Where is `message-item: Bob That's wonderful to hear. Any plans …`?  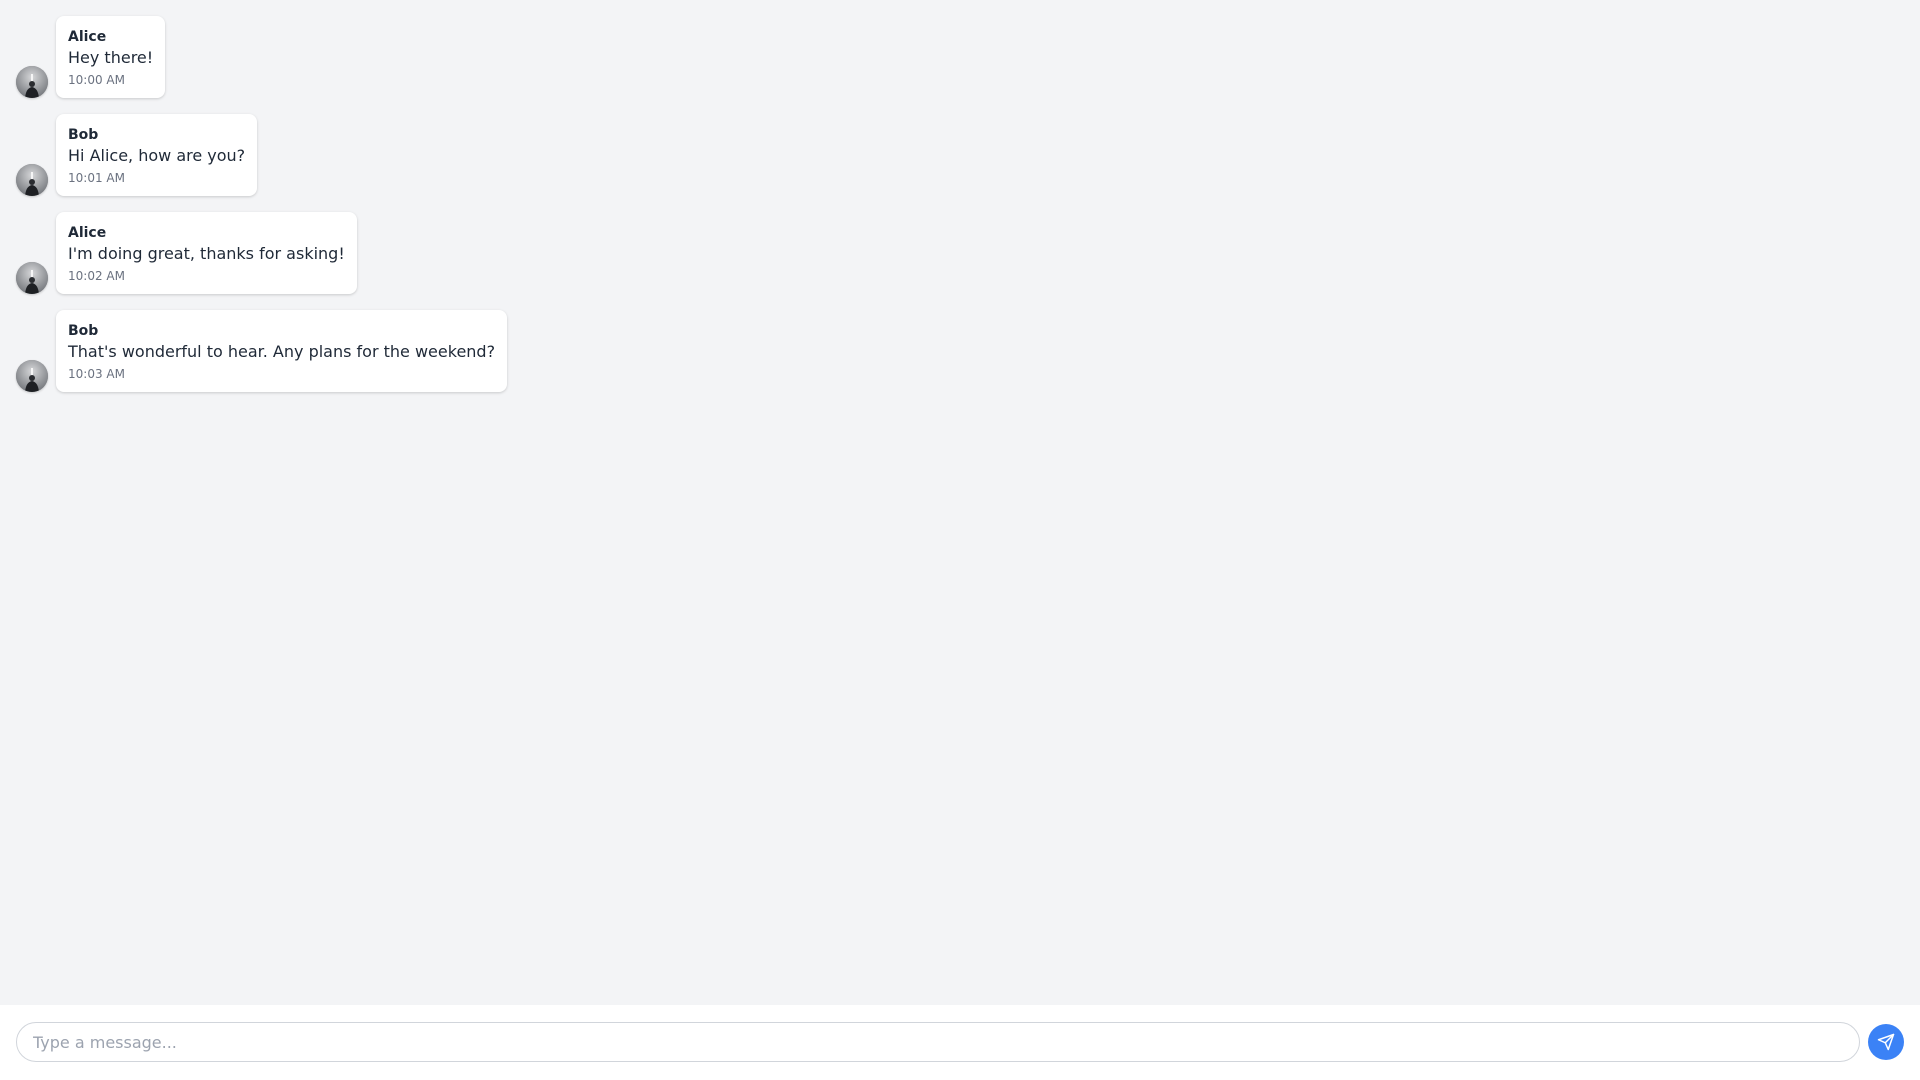
message-item: Bob That's wonderful to hear. Any plans … is located at coordinates (960, 351).